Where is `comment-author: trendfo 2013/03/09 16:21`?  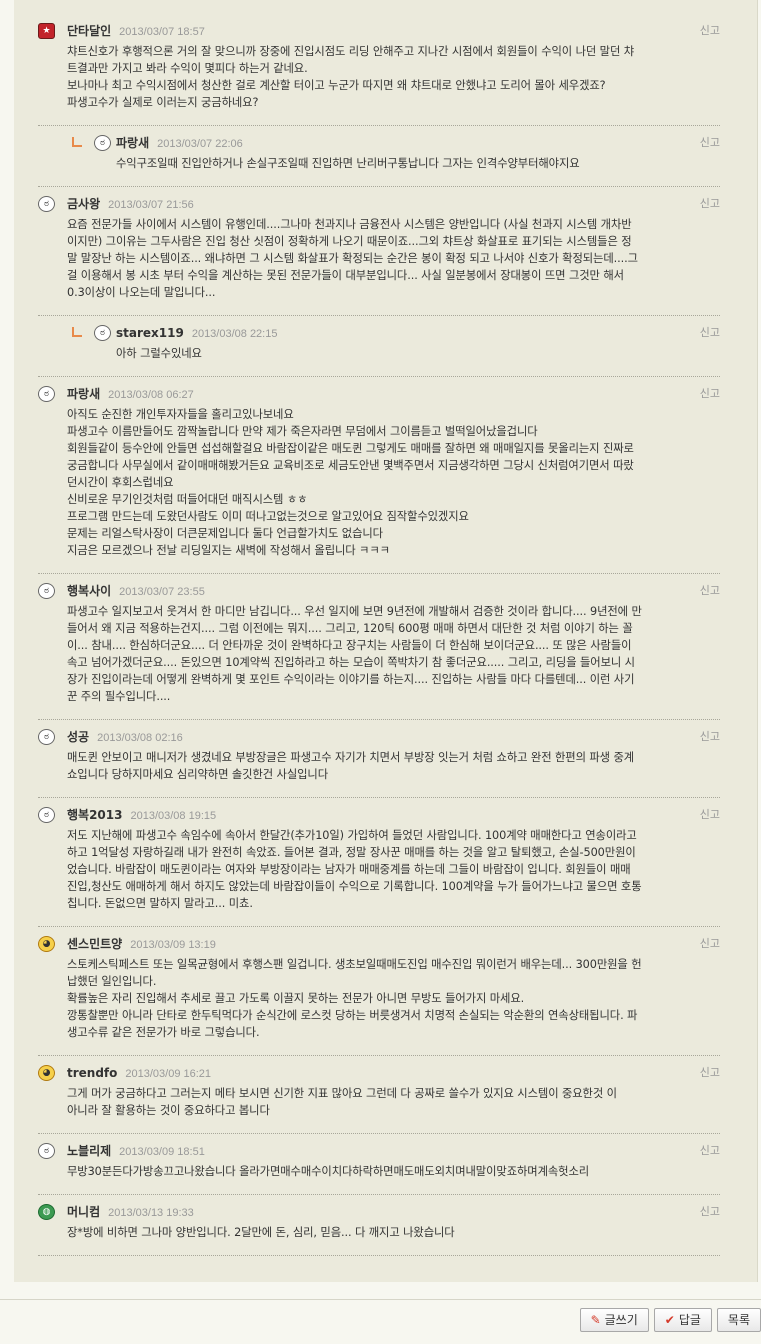 comment-author: trendfo 2013/03/09 16:21 is located at coordinates (139, 1073).